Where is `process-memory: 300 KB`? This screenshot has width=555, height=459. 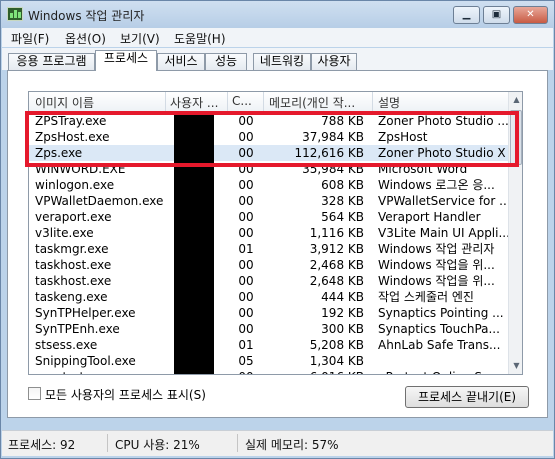 process-memory: 300 KB is located at coordinates (342, 329).